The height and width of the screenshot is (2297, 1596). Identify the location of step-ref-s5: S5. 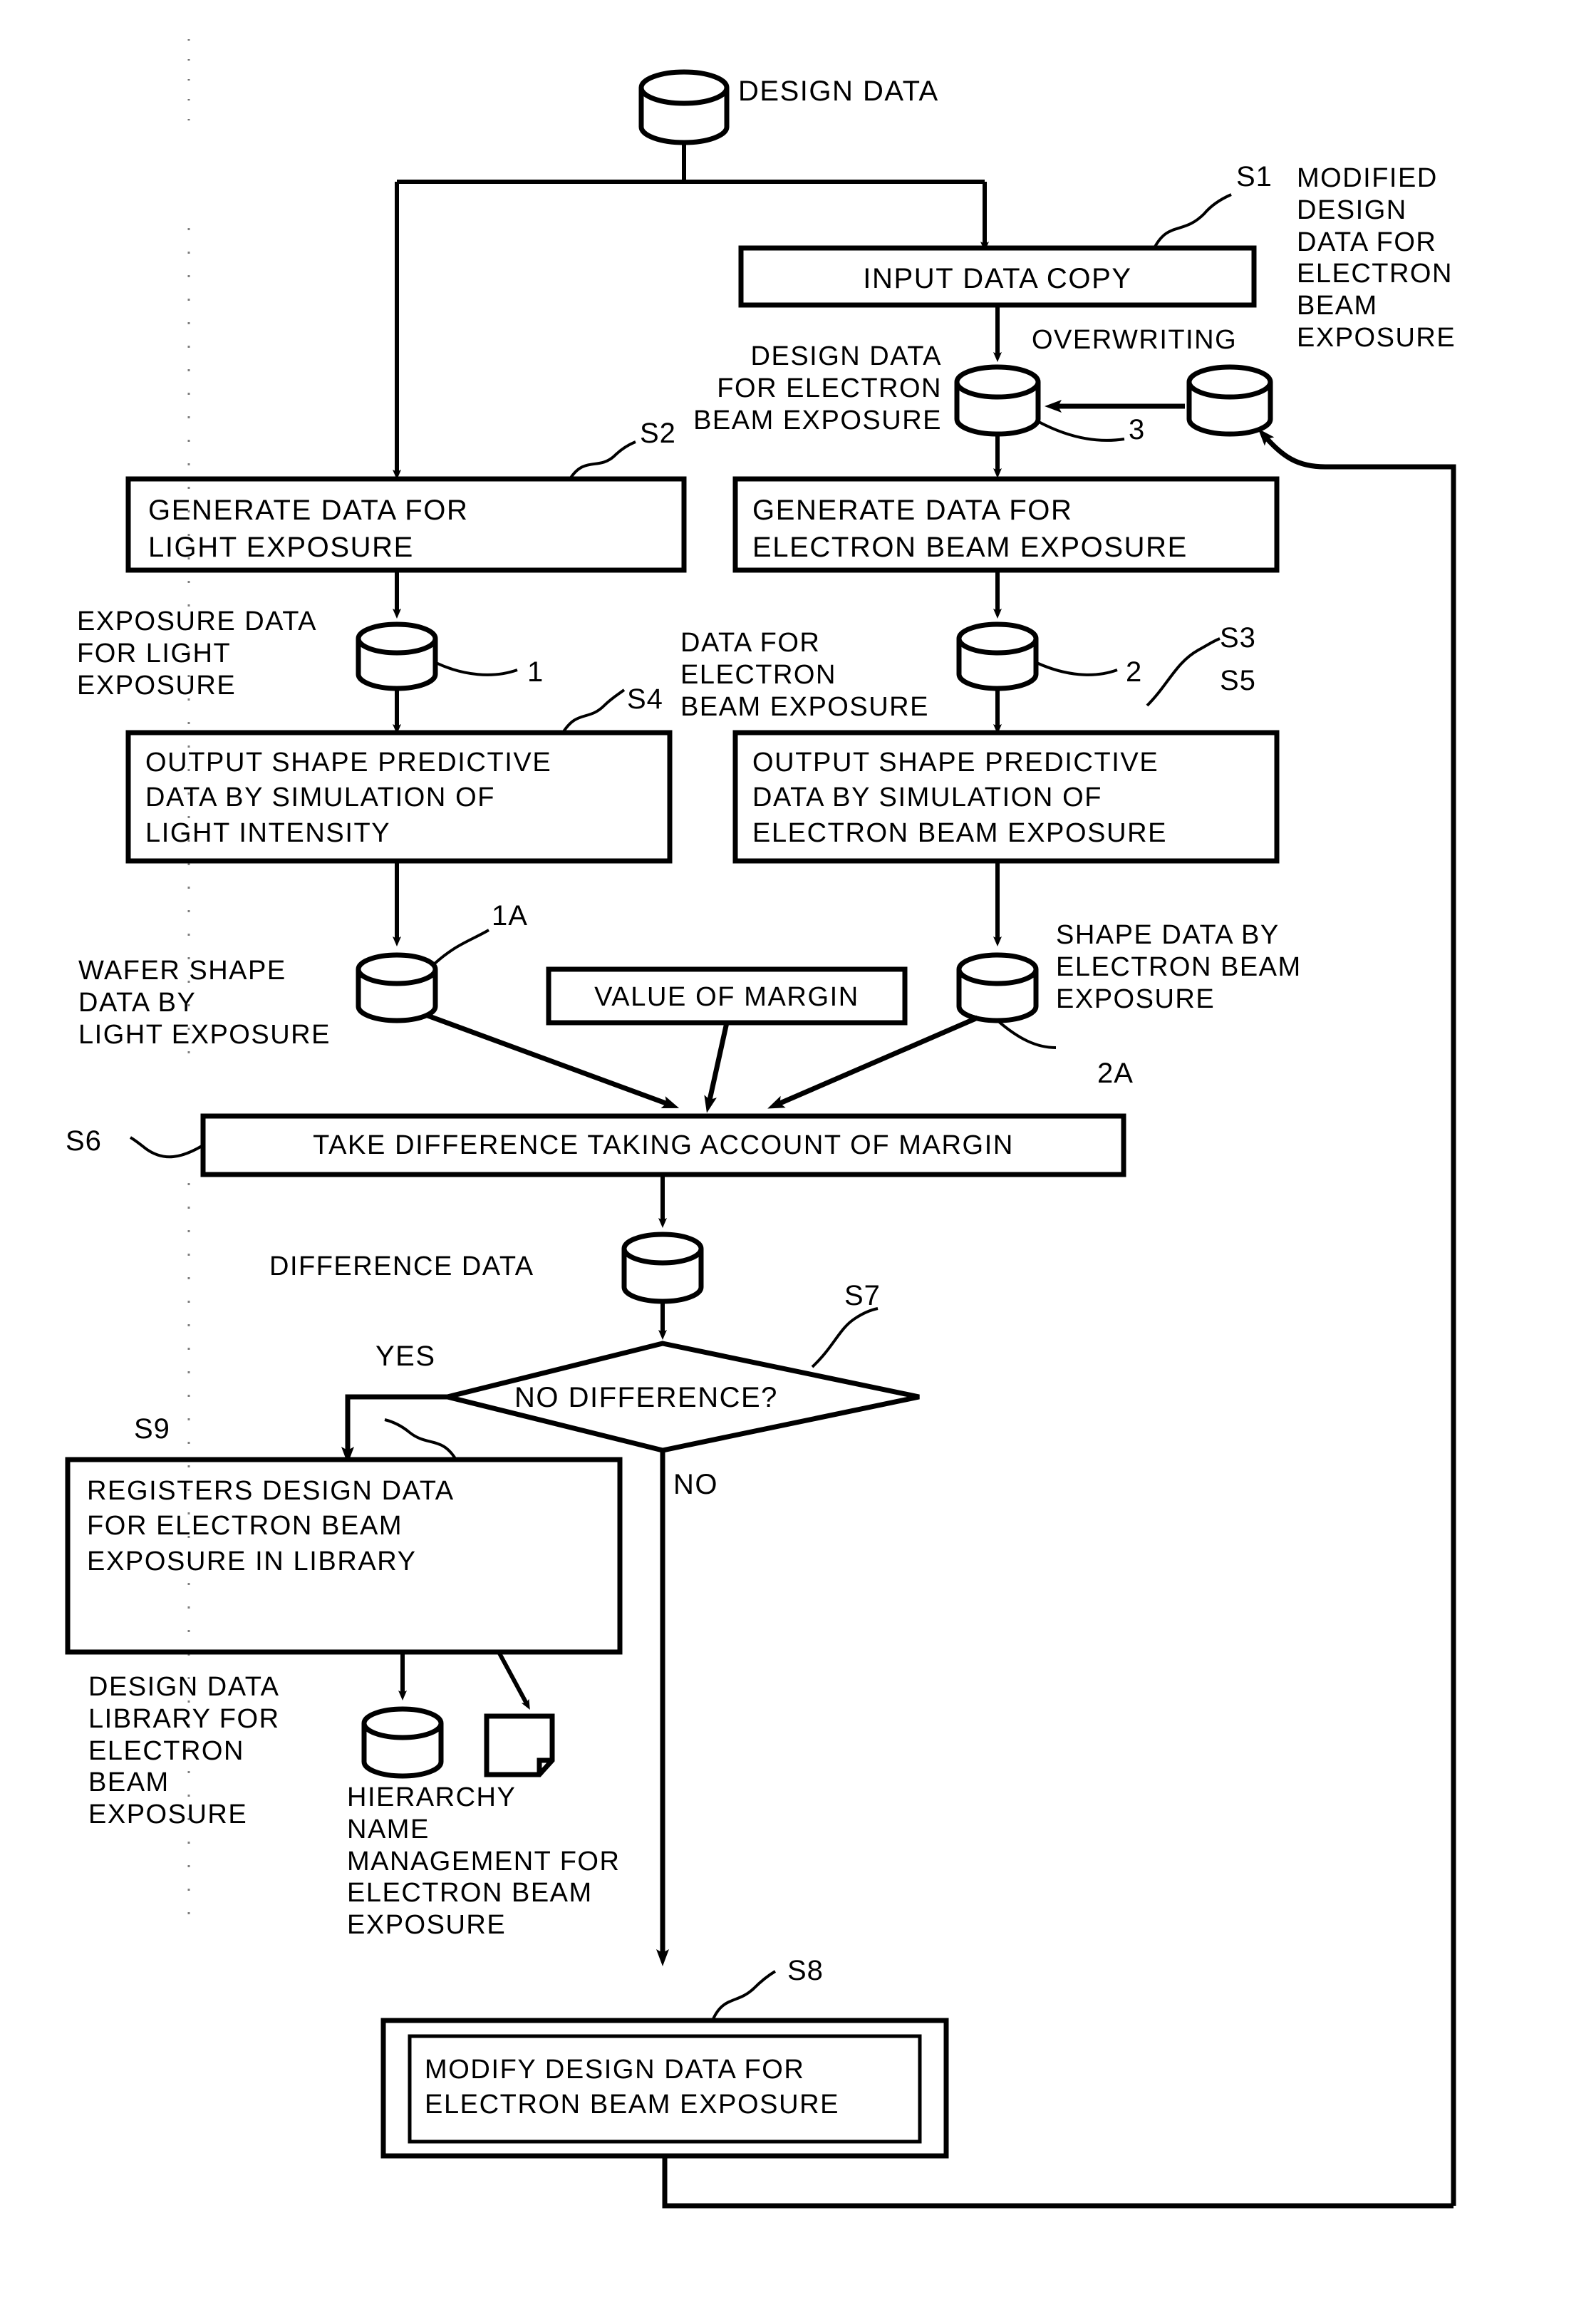
(1238, 680).